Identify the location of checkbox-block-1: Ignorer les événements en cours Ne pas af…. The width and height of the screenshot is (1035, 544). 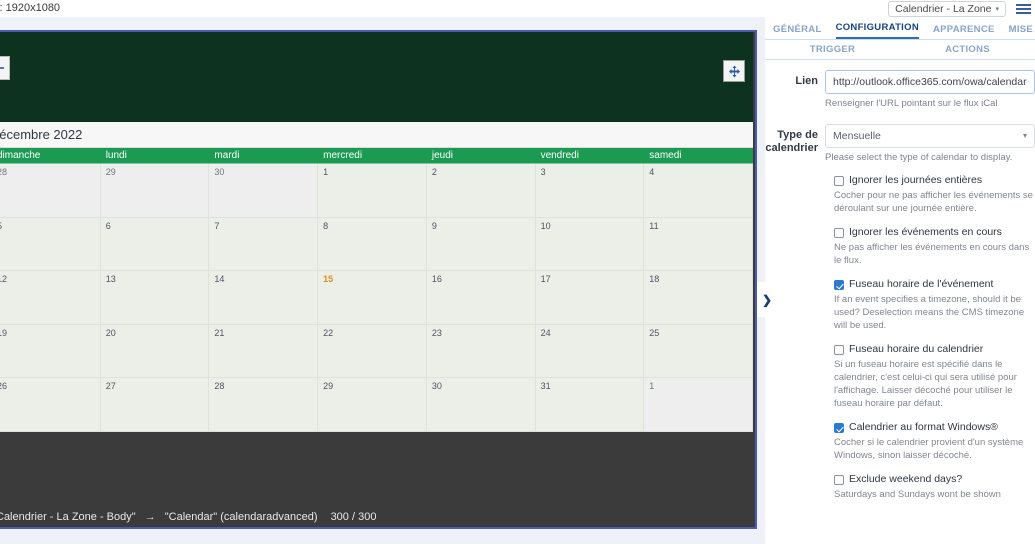
(934, 246).